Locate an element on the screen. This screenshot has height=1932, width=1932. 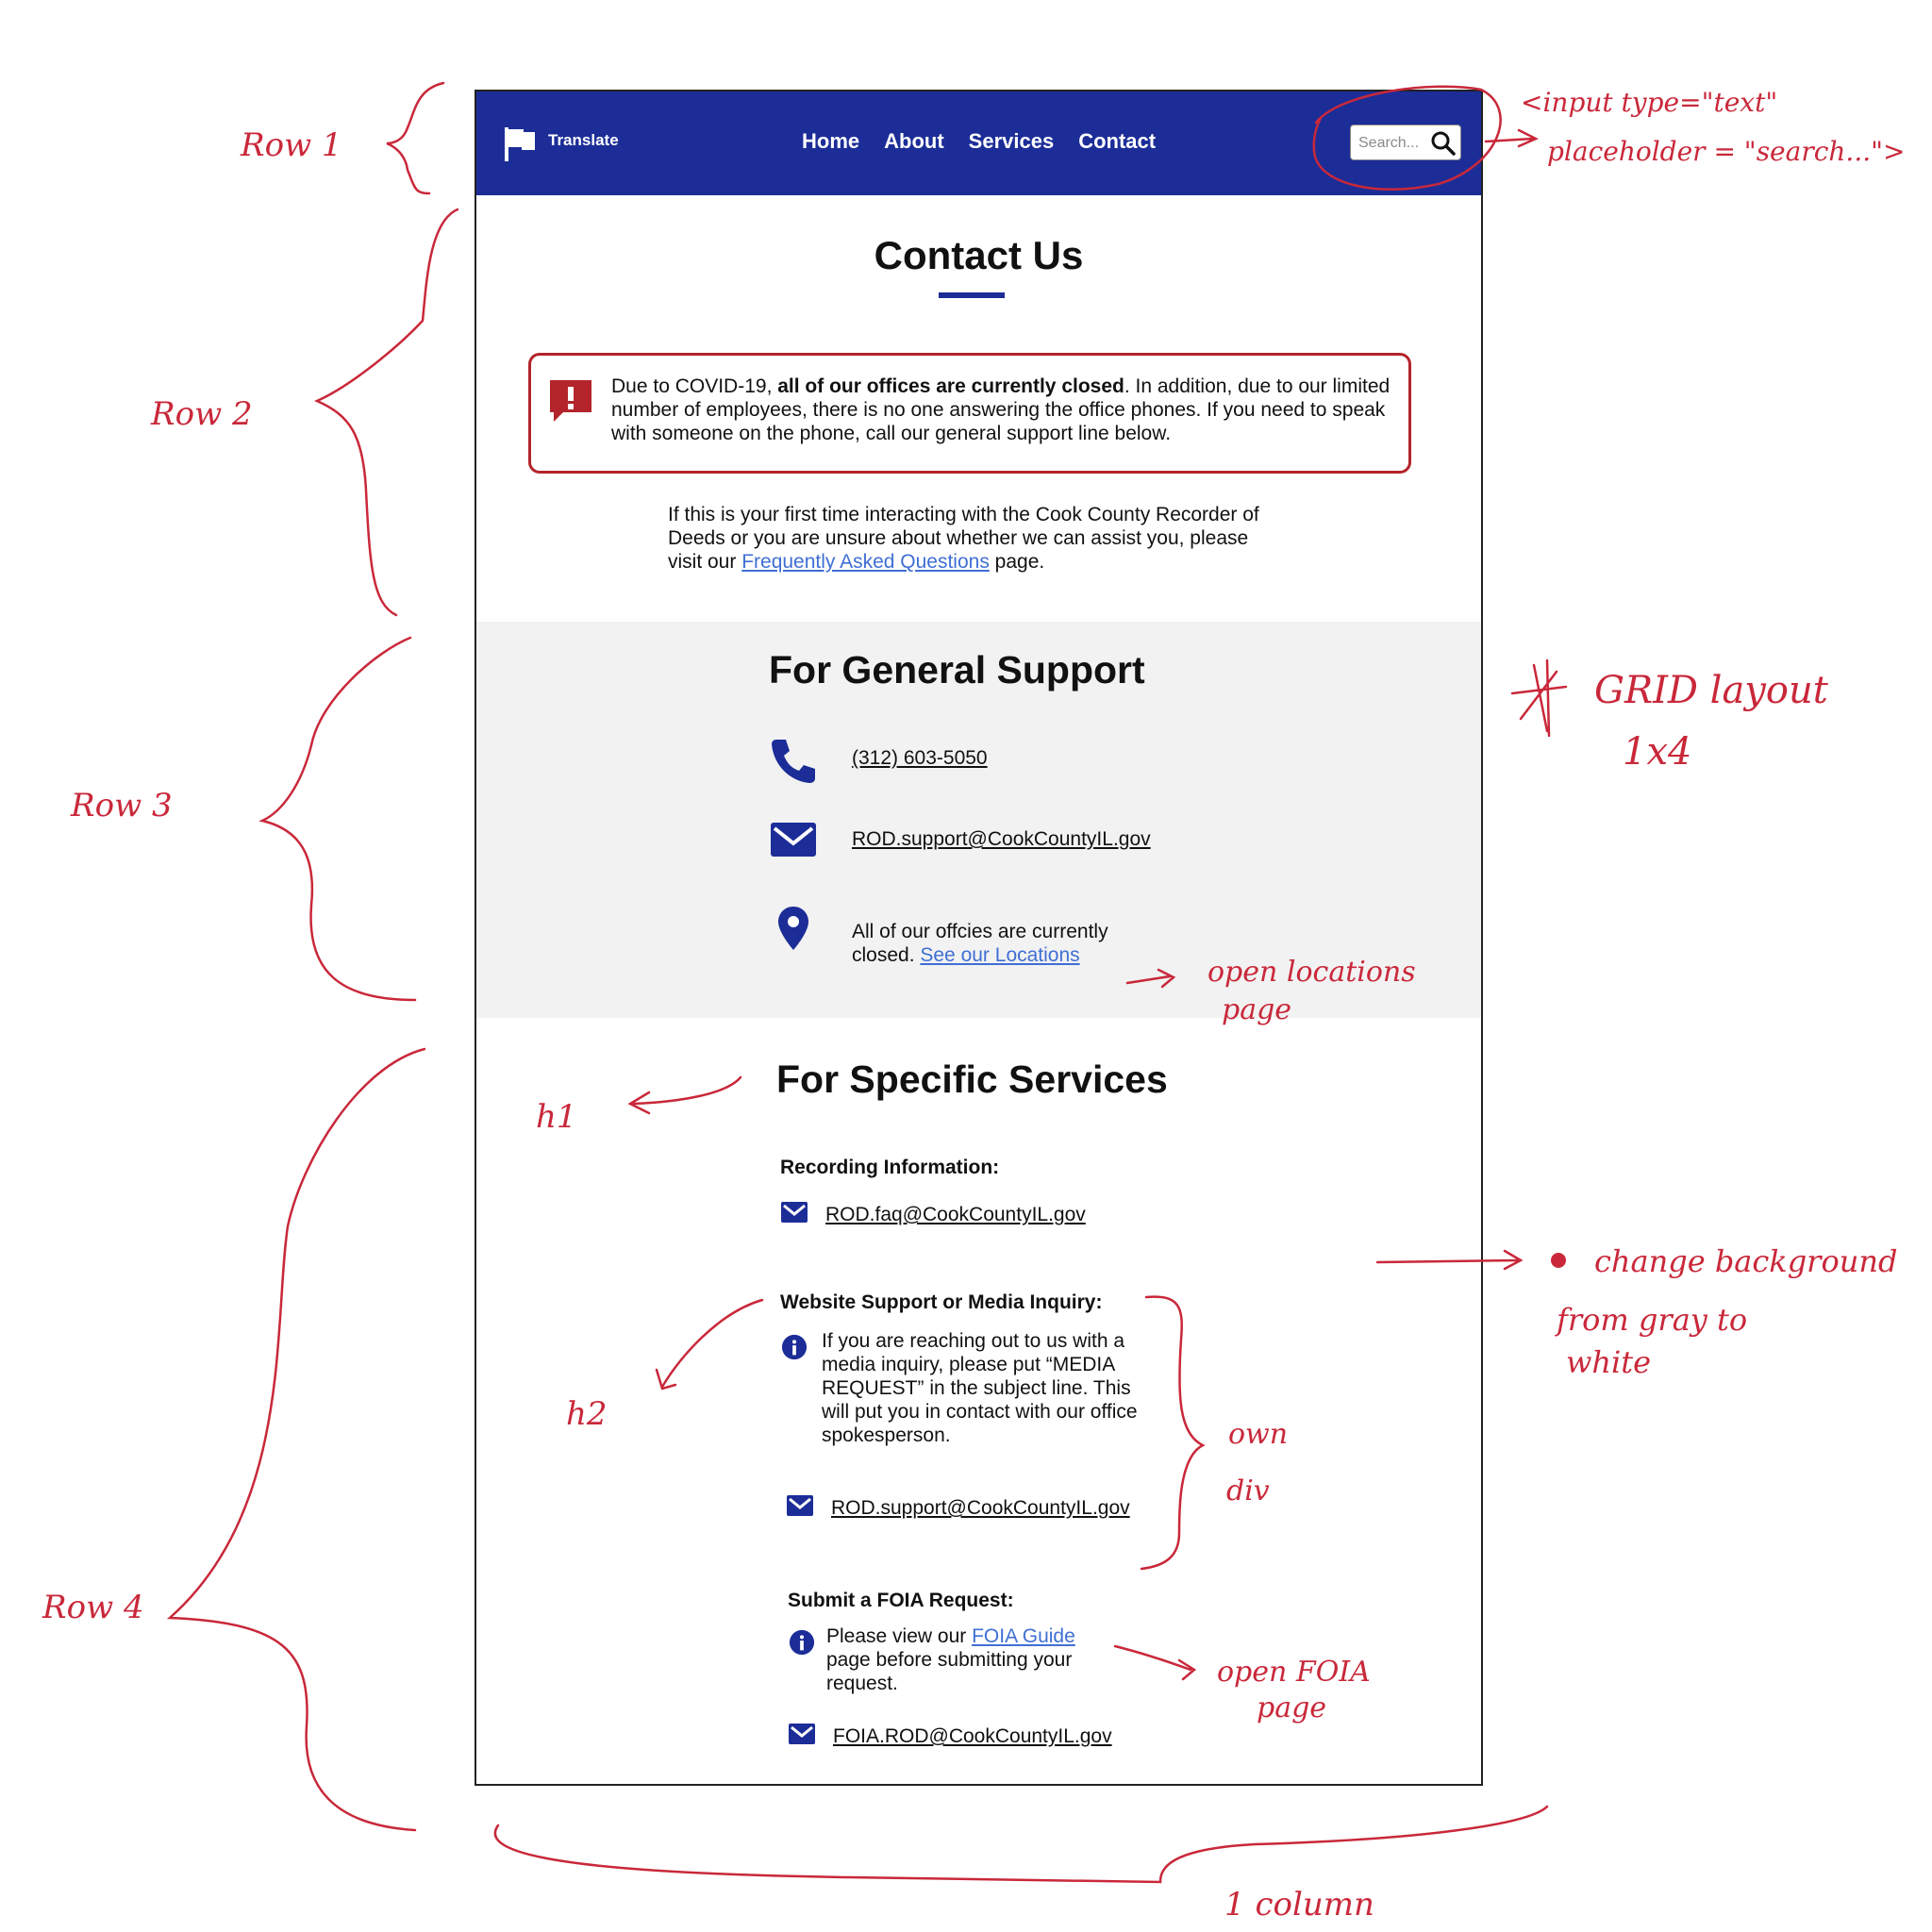
row1-label: Row 1 is located at coordinates (291, 145).